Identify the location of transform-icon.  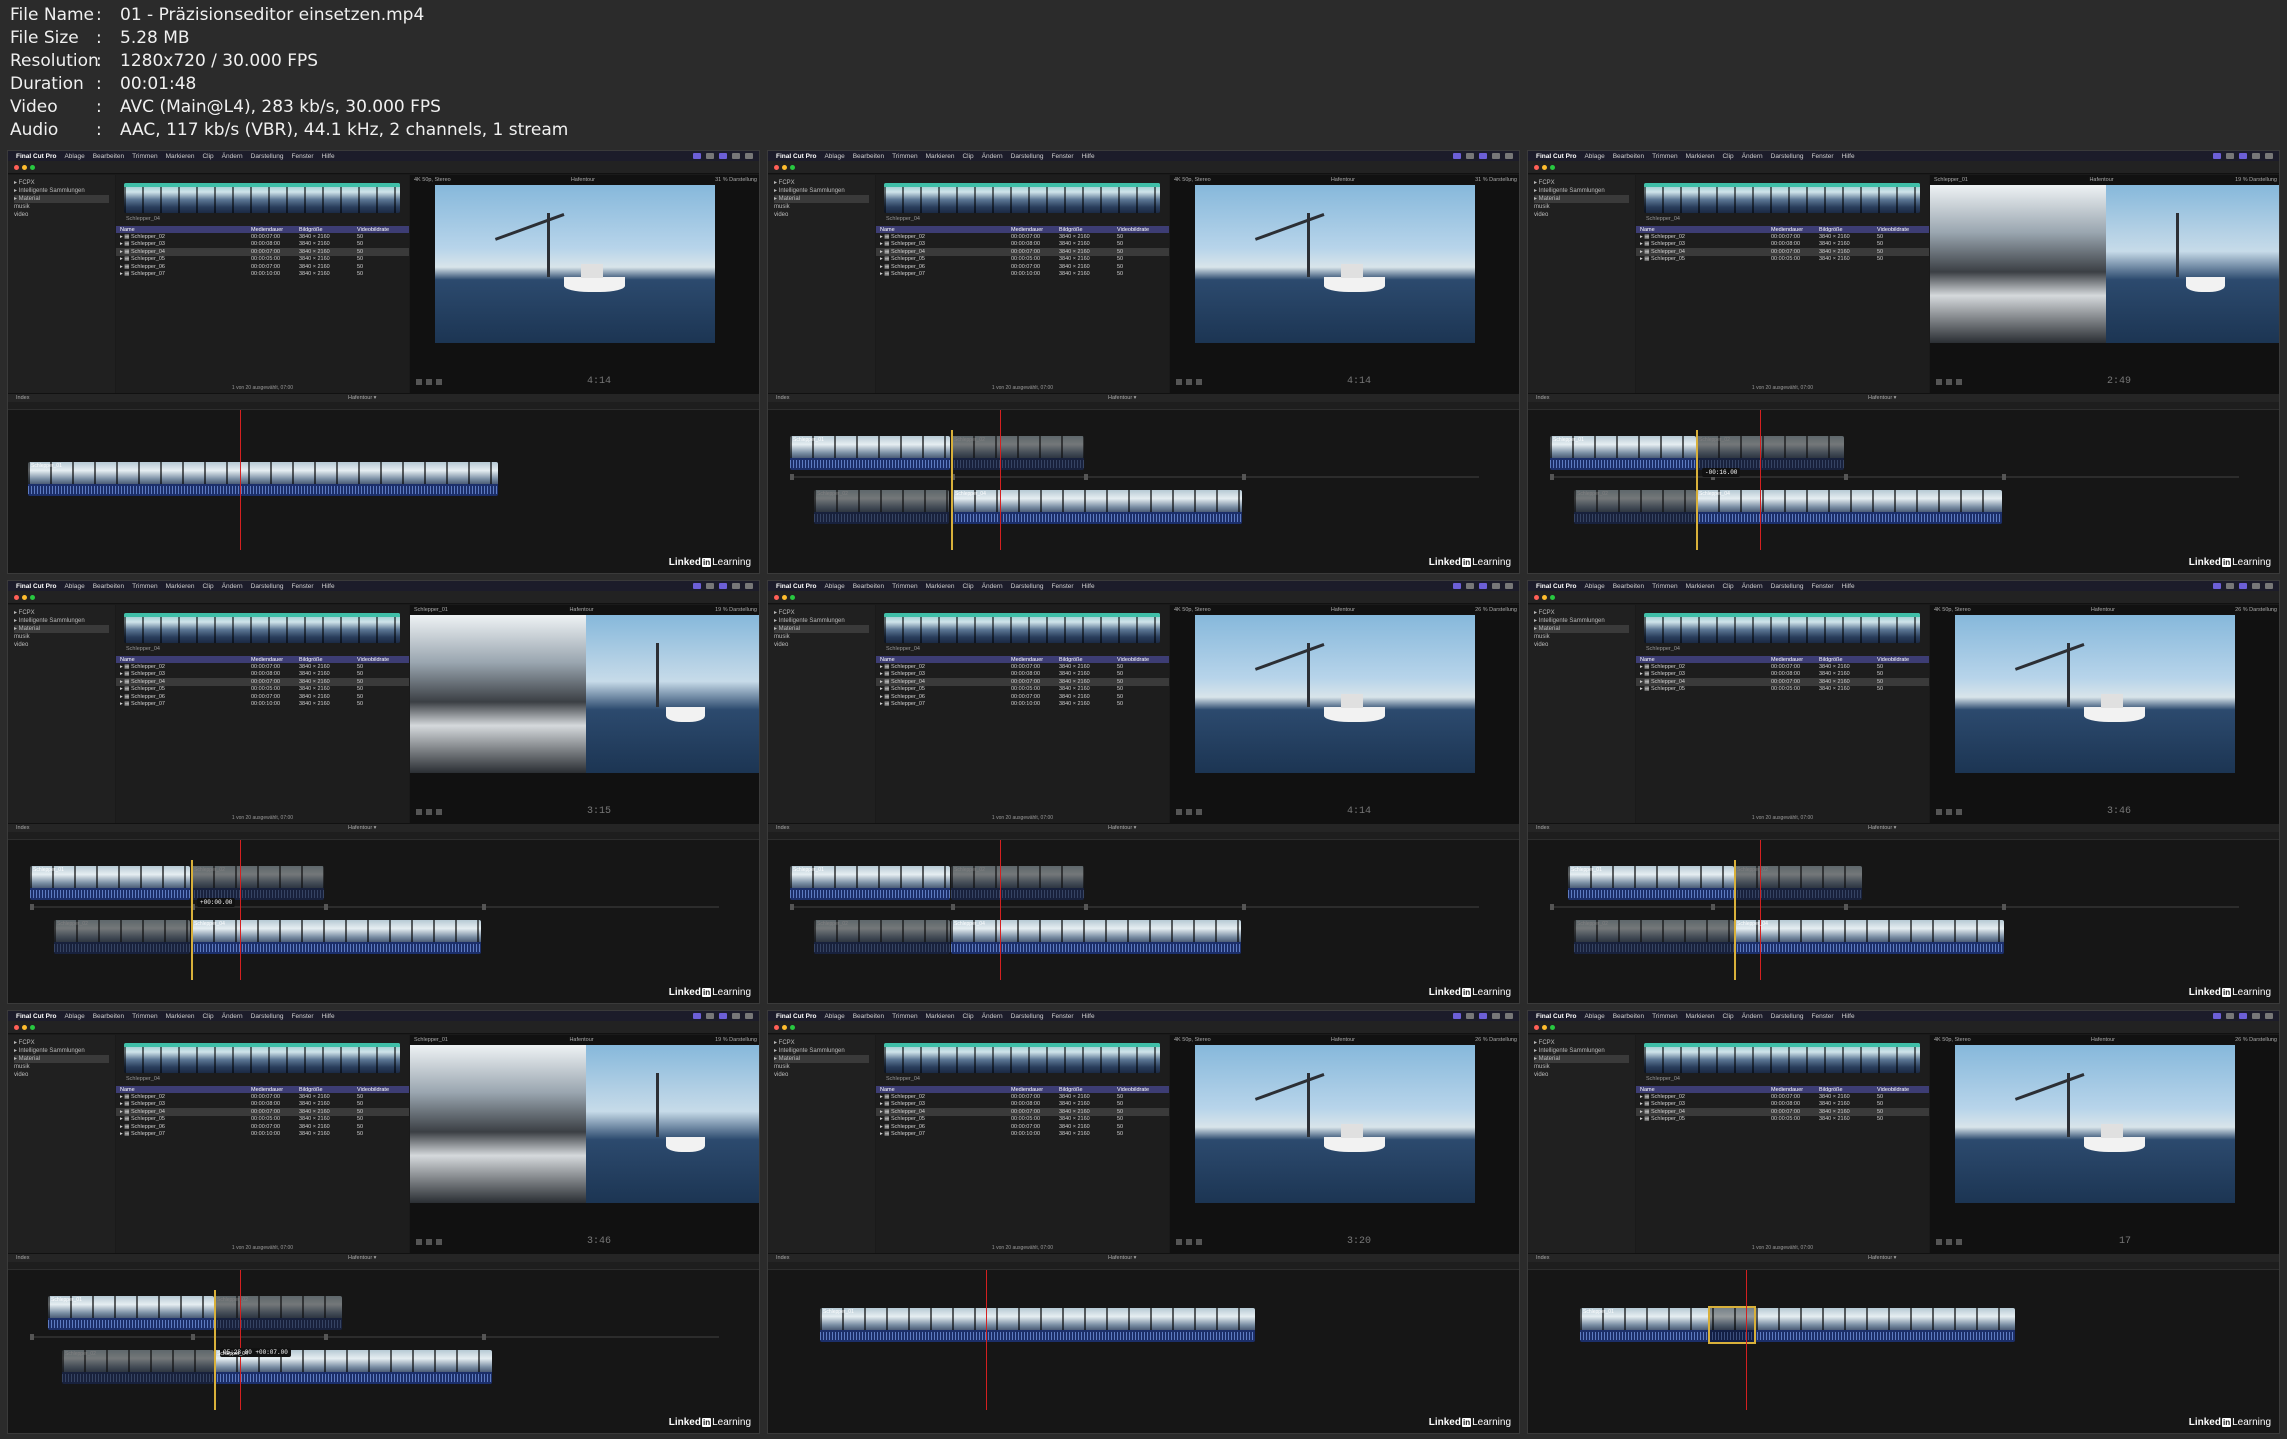
(429, 1242).